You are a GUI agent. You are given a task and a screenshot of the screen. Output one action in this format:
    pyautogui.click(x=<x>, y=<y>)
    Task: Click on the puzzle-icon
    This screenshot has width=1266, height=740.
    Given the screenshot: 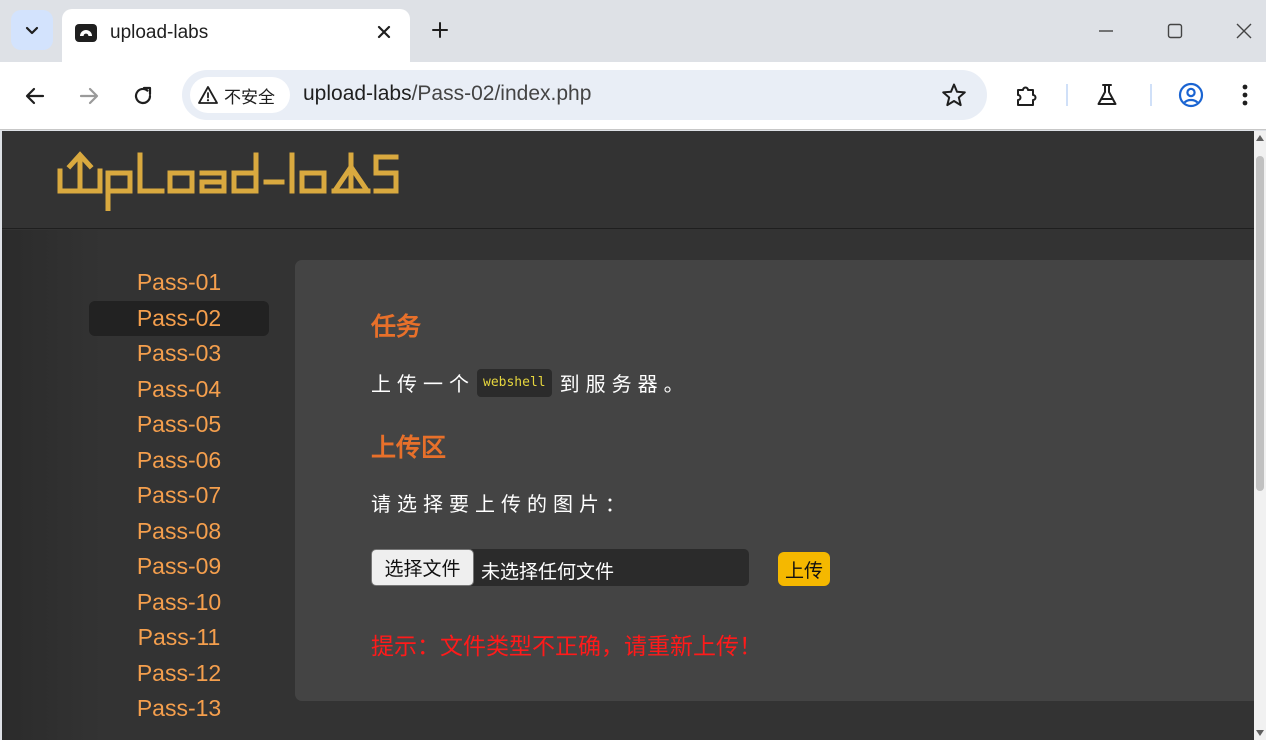 What is the action you would take?
    pyautogui.click(x=1027, y=96)
    